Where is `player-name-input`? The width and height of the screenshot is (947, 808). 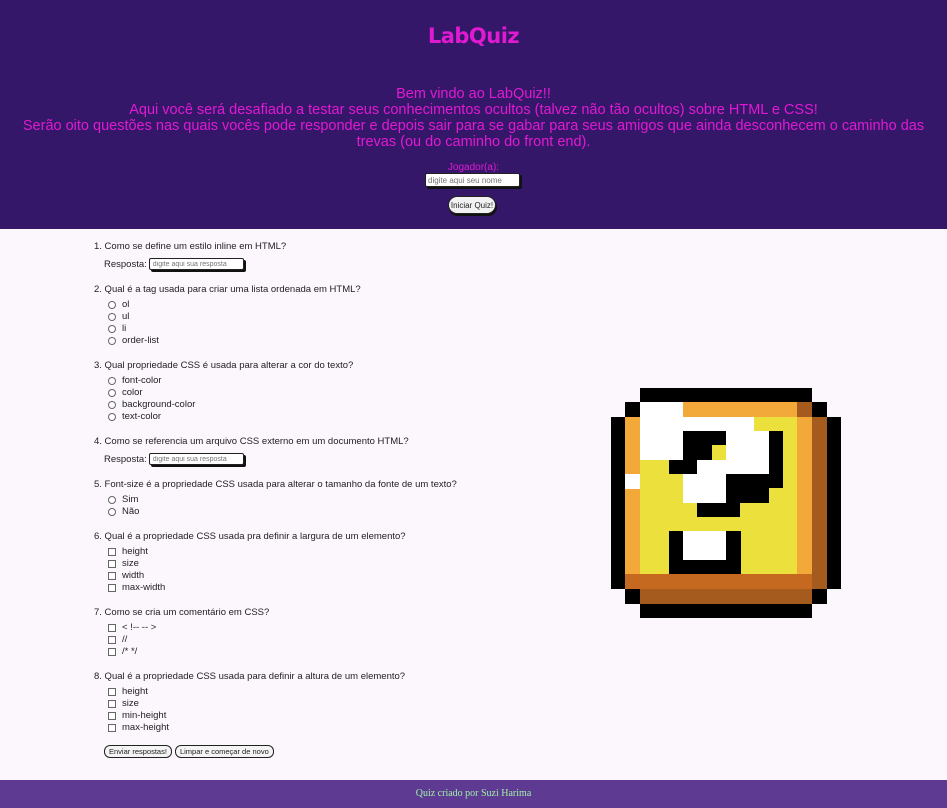 player-name-input is located at coordinates (472, 180).